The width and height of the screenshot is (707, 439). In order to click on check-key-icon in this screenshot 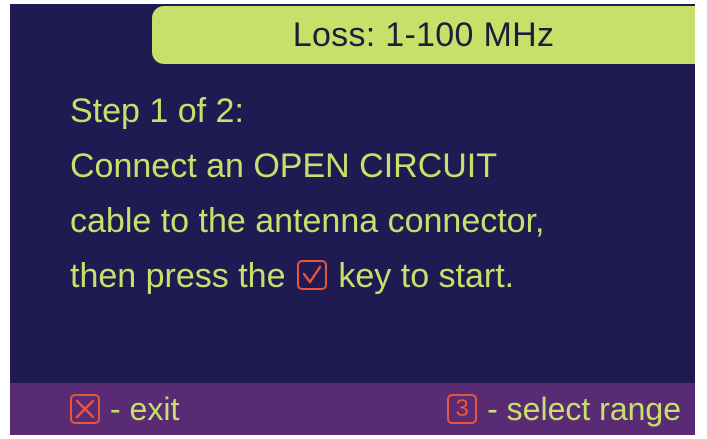, I will do `click(311, 275)`.